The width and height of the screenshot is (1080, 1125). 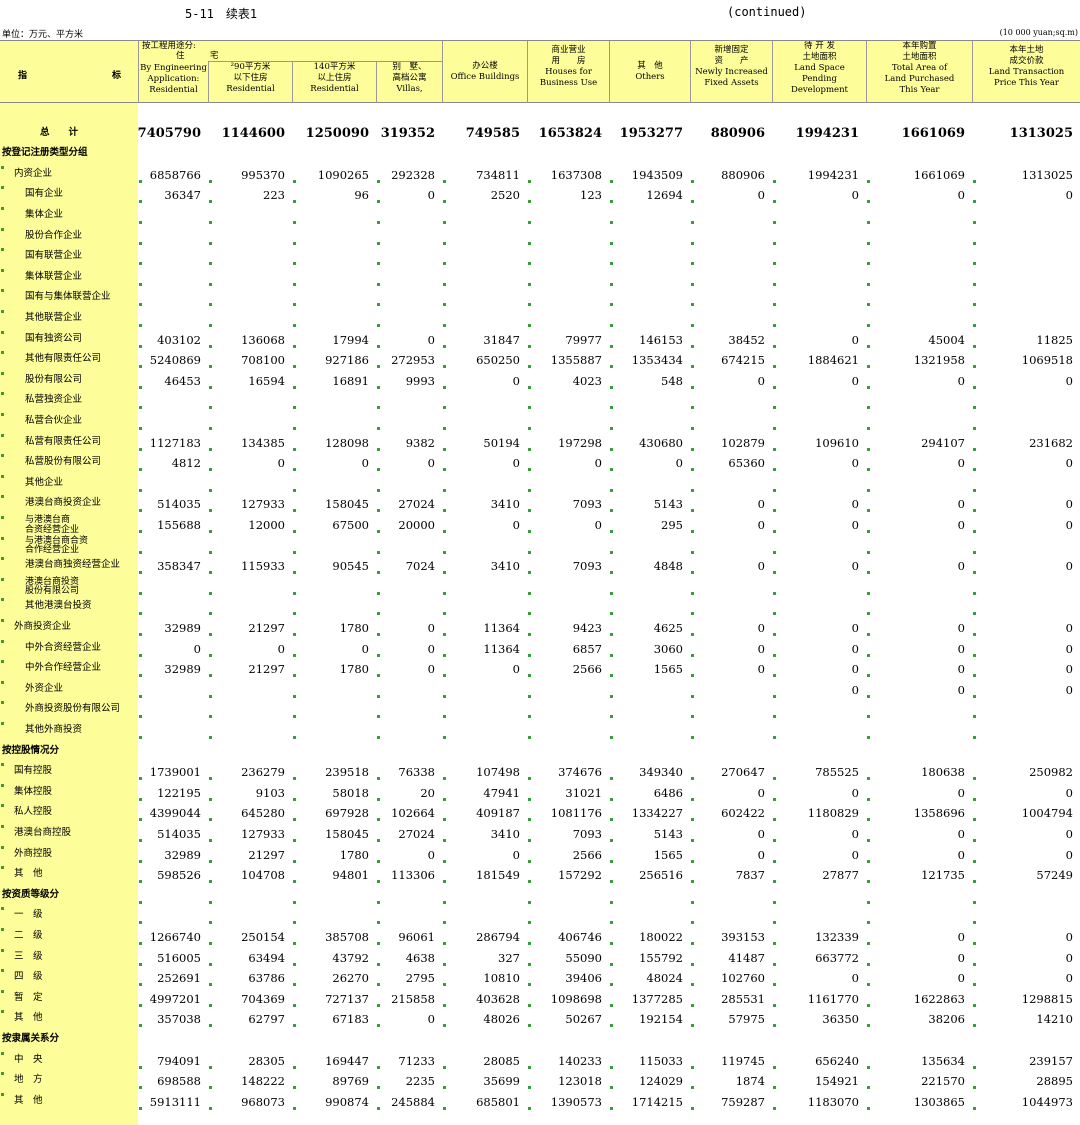 I want to click on cell-value: 27024, so click(x=416, y=504).